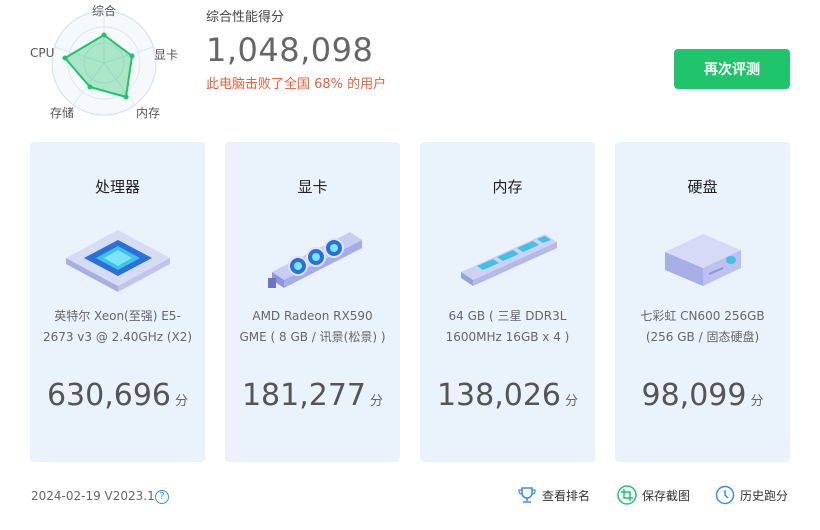 Image resolution: width=820 pixels, height=530 pixels. What do you see at coordinates (162, 497) in the screenshot?
I see `question-icon: ?` at bounding box center [162, 497].